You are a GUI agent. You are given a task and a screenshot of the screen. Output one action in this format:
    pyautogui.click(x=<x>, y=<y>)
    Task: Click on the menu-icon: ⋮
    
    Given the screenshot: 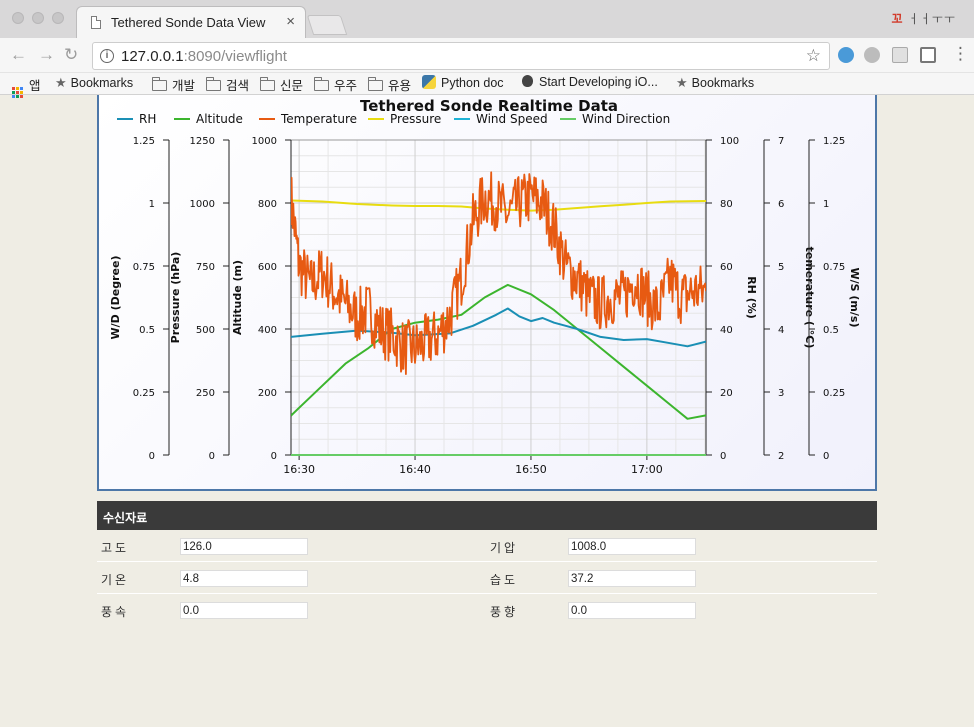 What is the action you would take?
    pyautogui.click(x=960, y=54)
    